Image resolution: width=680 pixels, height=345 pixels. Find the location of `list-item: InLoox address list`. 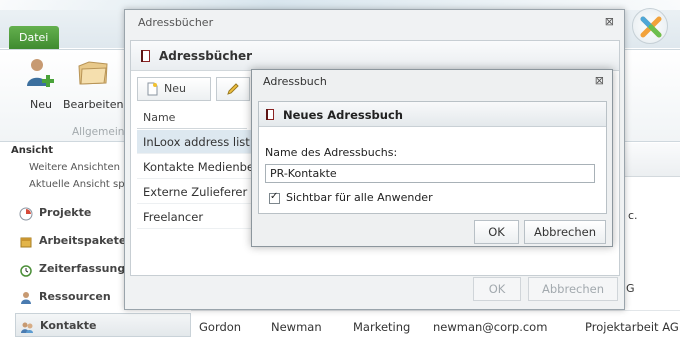

list-item: InLoox address list is located at coordinates (194, 142).